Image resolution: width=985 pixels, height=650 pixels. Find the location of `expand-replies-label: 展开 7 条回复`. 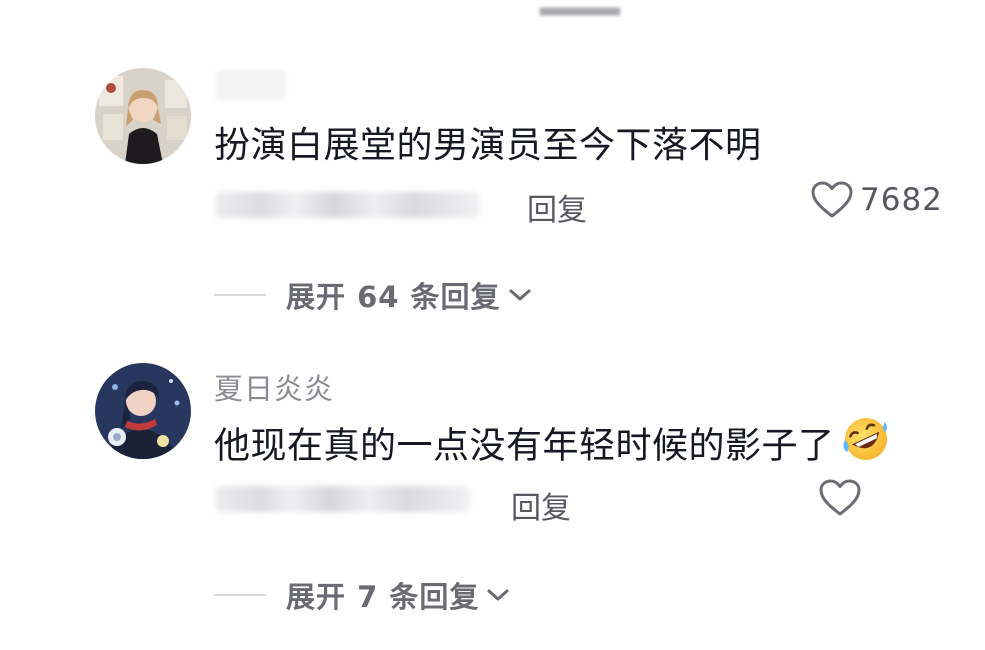

expand-replies-label: 展开 7 条回复 is located at coordinates (383, 597).